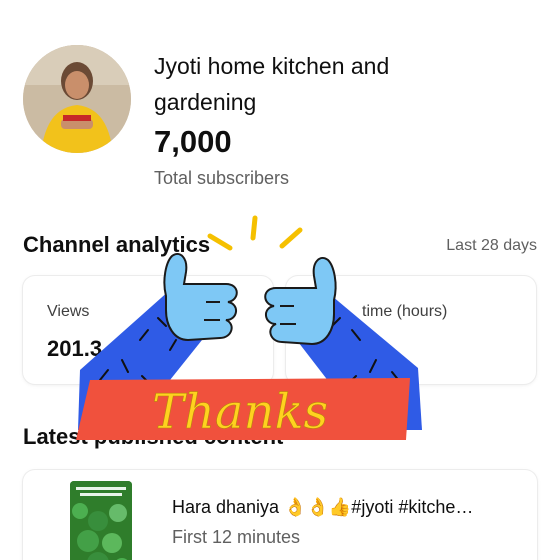 This screenshot has width=560, height=560. Describe the element at coordinates (236, 537) in the screenshot. I see `video-subtitle: First 12 minutes` at that location.